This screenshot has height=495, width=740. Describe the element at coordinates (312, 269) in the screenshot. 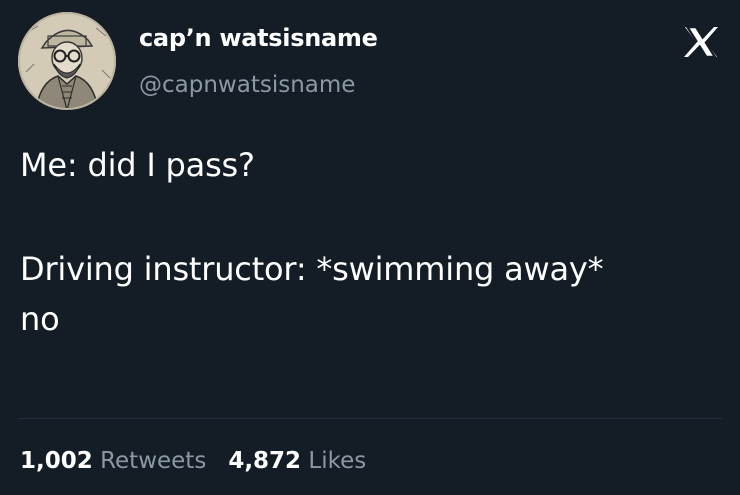

I see `tweet-text-line-2: Driving instructor: *swimming away*` at that location.